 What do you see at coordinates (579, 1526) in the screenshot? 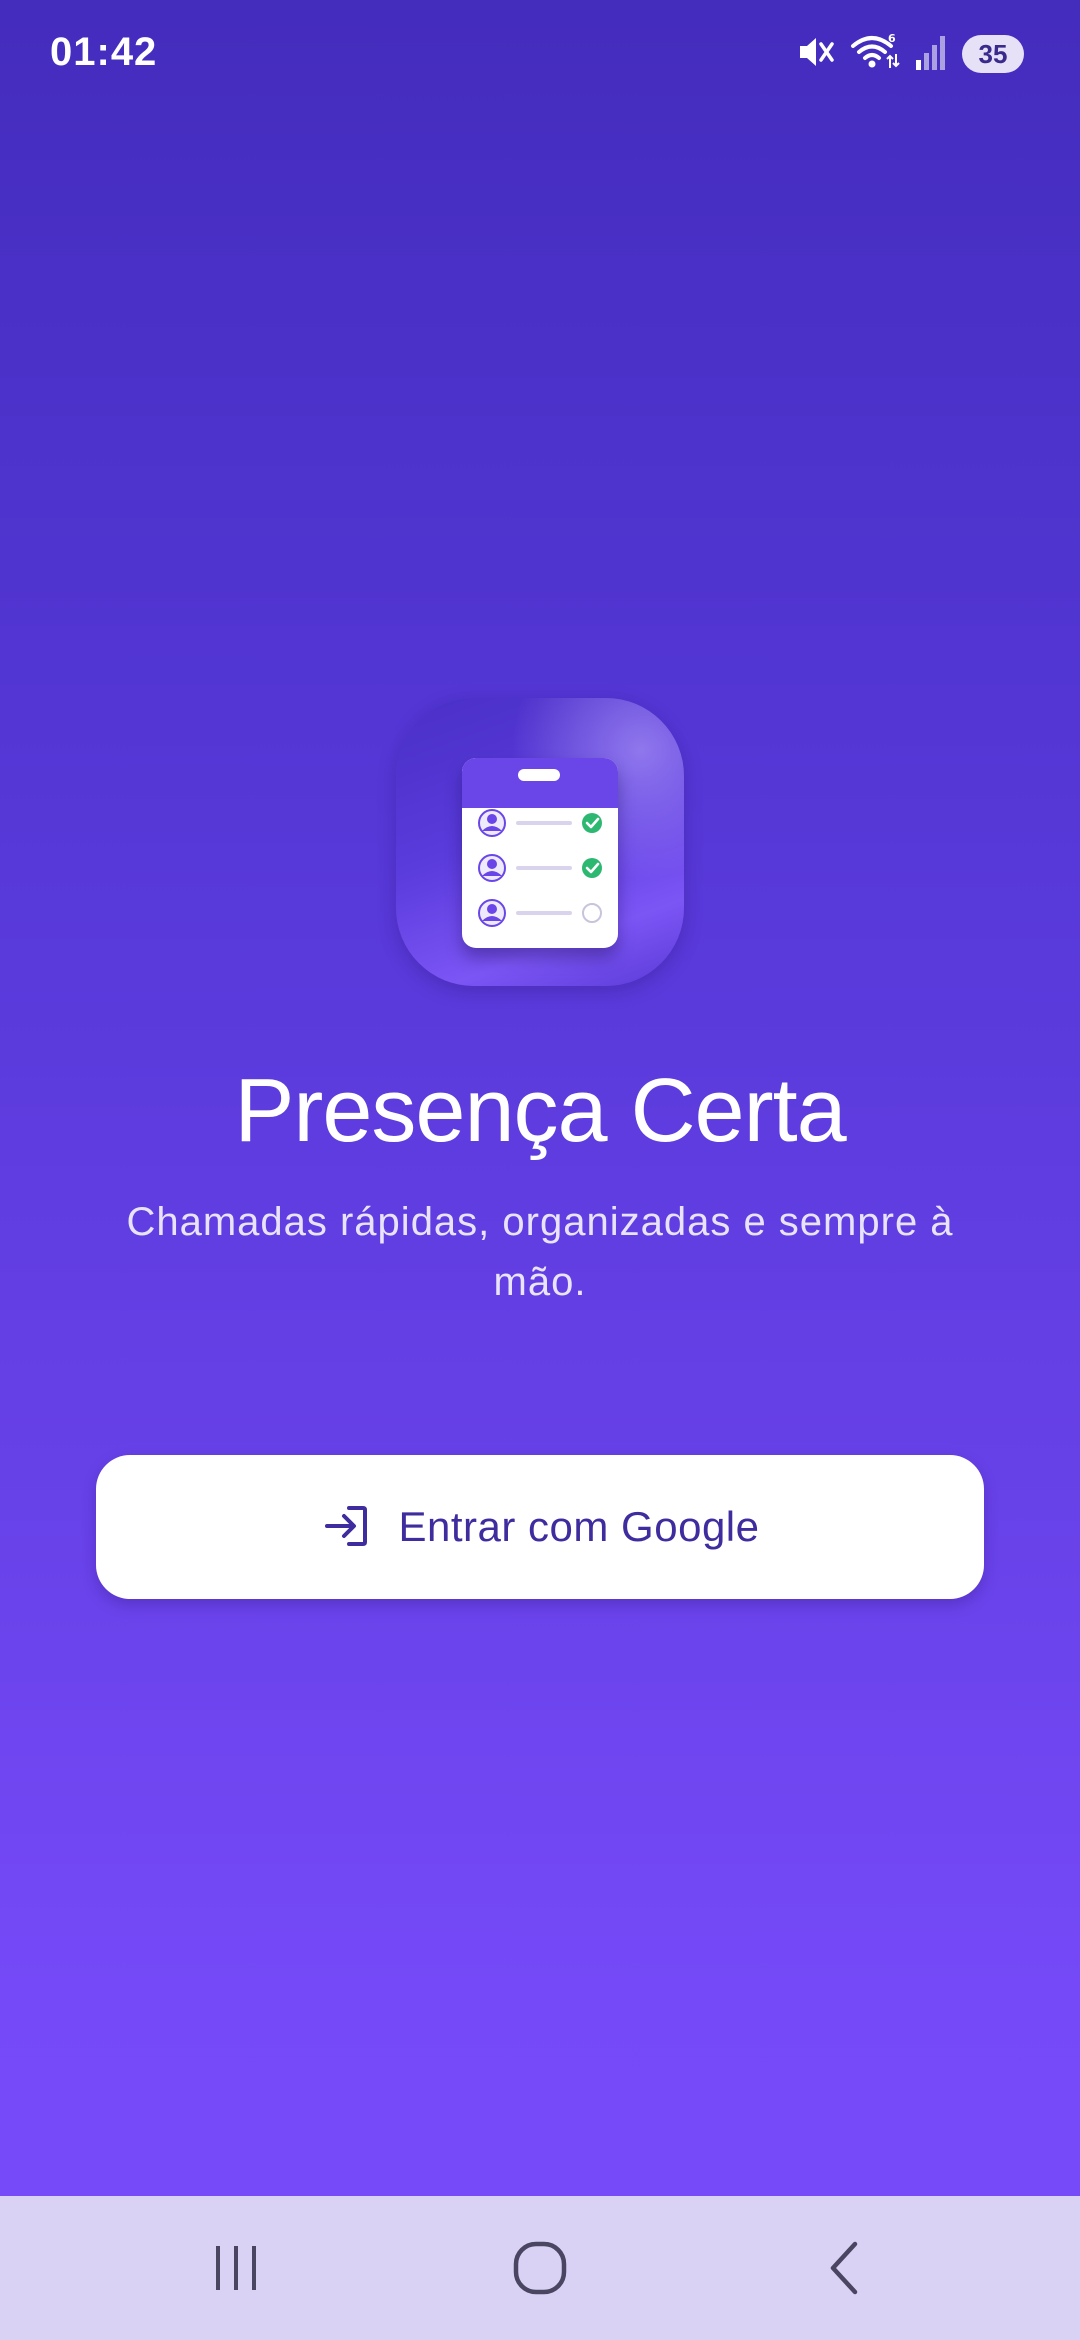
I see `google-login-button-label: Entrar com Google` at bounding box center [579, 1526].